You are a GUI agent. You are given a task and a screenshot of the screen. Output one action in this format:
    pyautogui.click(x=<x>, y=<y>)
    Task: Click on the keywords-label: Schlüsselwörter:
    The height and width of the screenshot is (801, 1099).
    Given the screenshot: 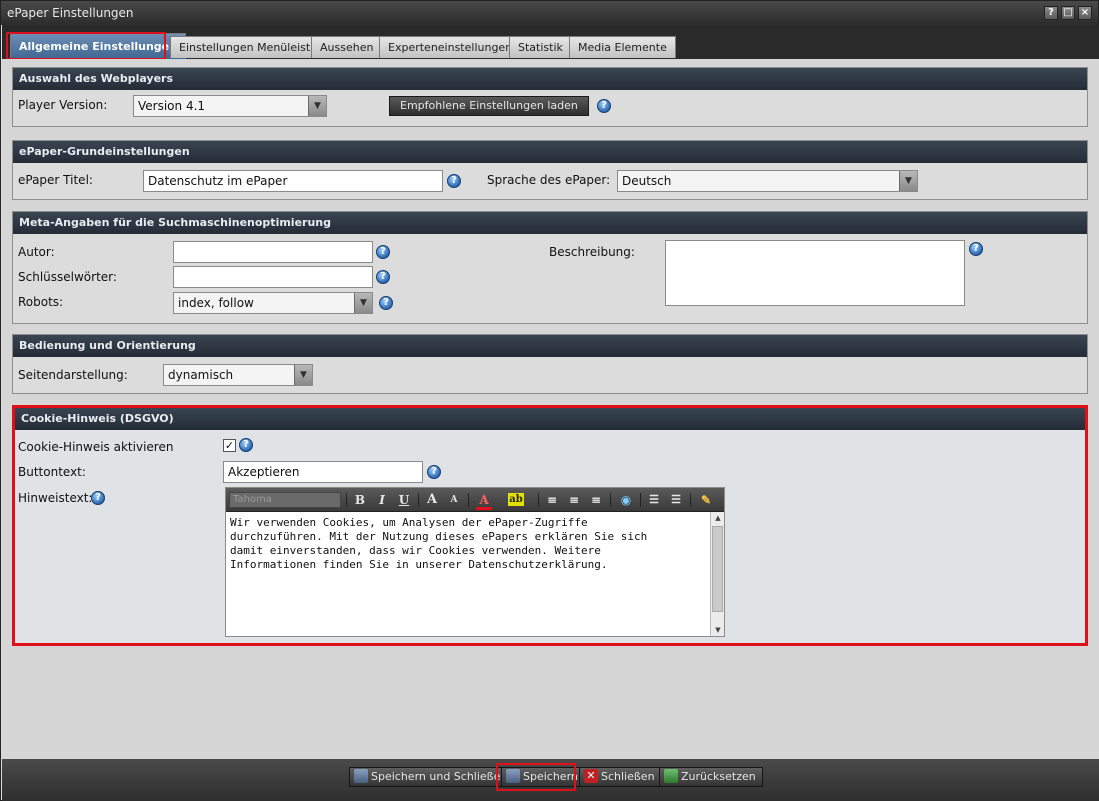 What is the action you would take?
    pyautogui.click(x=67, y=277)
    